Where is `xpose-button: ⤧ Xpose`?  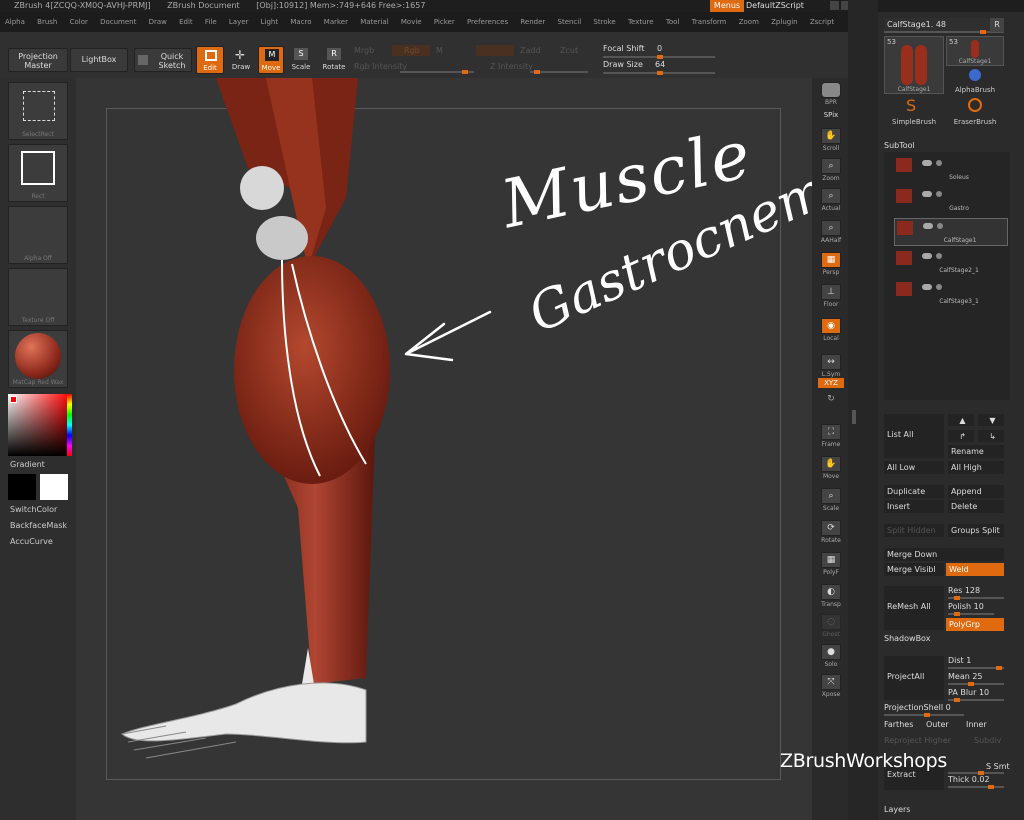 xpose-button: ⤧ Xpose is located at coordinates (831, 688).